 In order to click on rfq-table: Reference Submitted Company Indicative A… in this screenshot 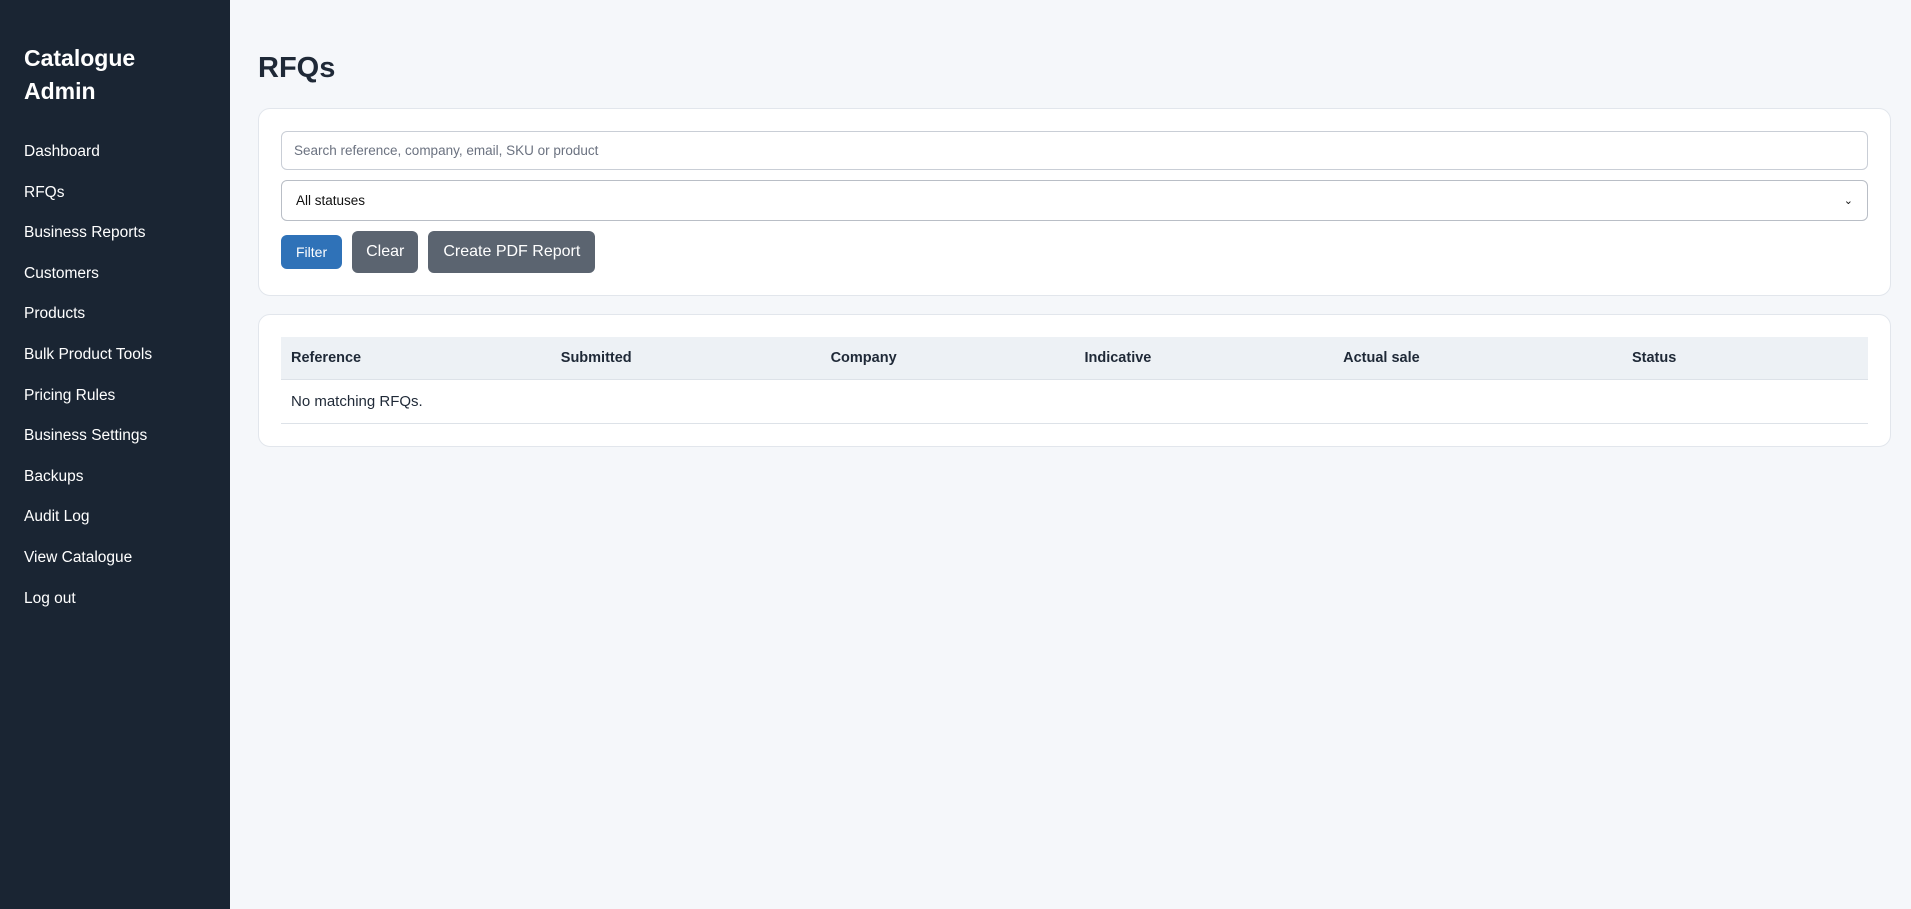, I will do `click(1074, 380)`.